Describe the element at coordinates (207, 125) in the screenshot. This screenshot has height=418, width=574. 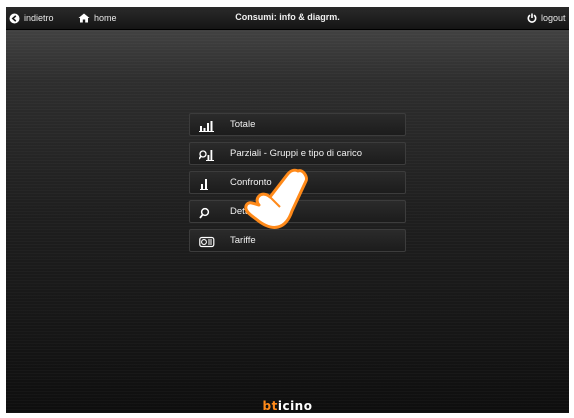
I see `bar-chart-icon` at that location.